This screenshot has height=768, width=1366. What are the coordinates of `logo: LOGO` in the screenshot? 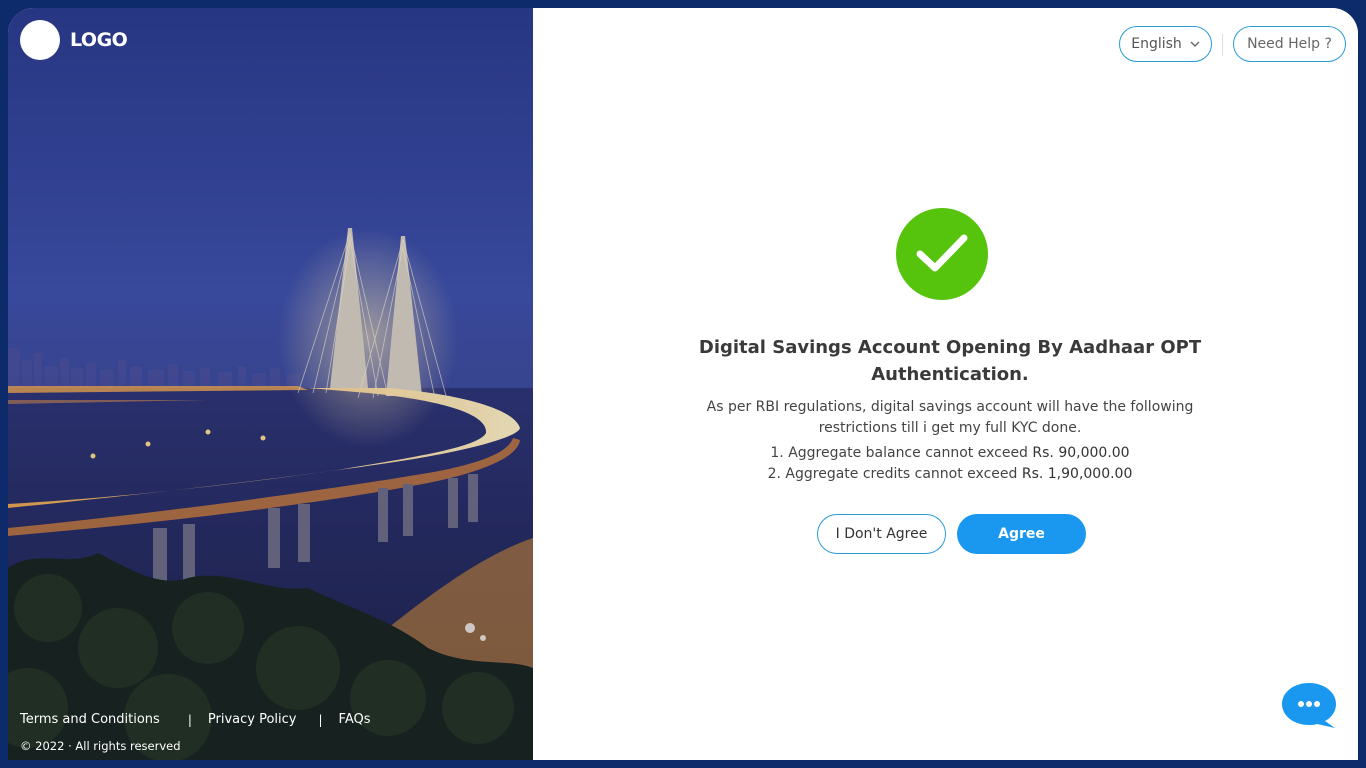 It's located at (74, 40).